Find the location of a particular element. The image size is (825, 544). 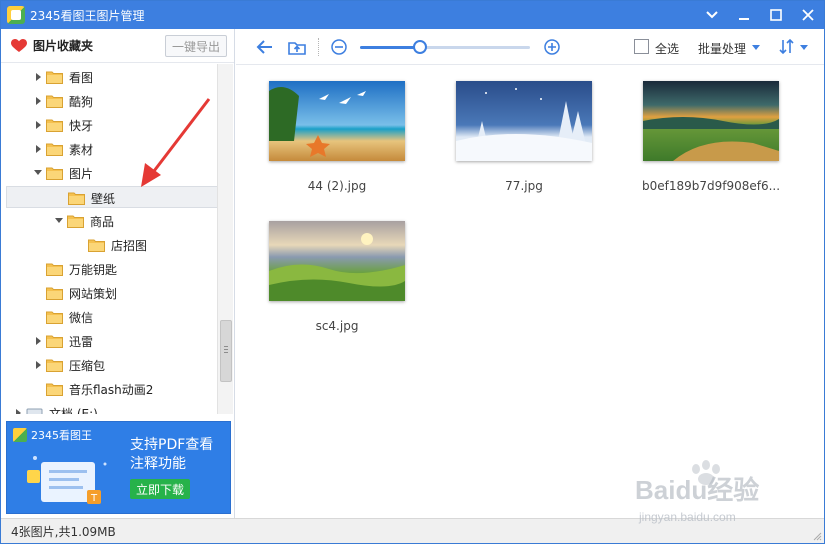

tree-item-label: 酷狗 is located at coordinates (81, 102).